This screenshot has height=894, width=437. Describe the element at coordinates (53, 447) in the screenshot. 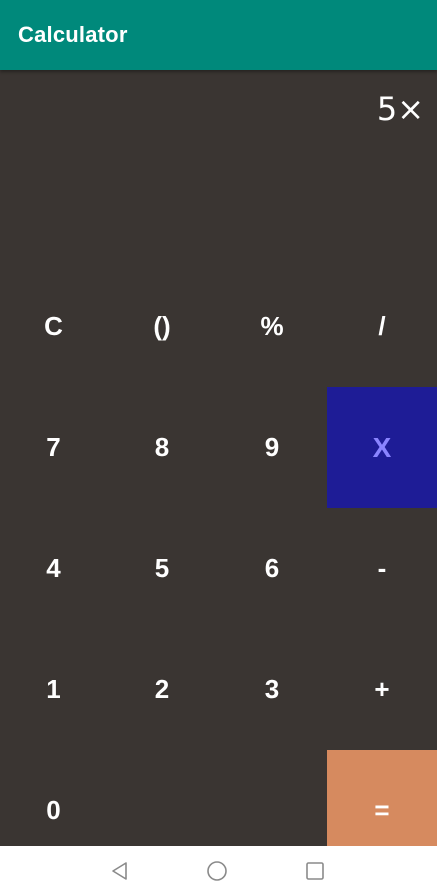

I see `digit-7-button: 7` at that location.